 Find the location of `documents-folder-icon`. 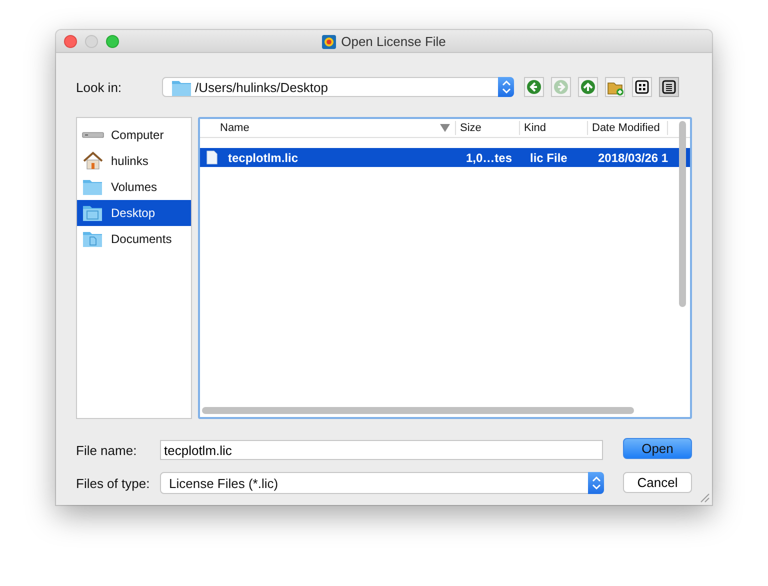

documents-folder-icon is located at coordinates (93, 239).